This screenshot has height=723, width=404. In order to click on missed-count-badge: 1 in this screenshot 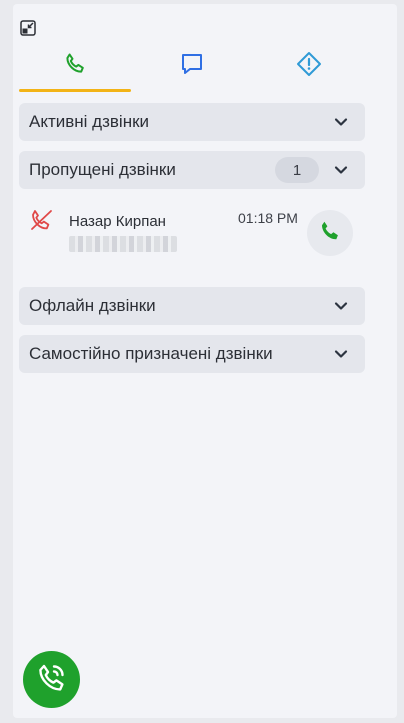, I will do `click(297, 170)`.